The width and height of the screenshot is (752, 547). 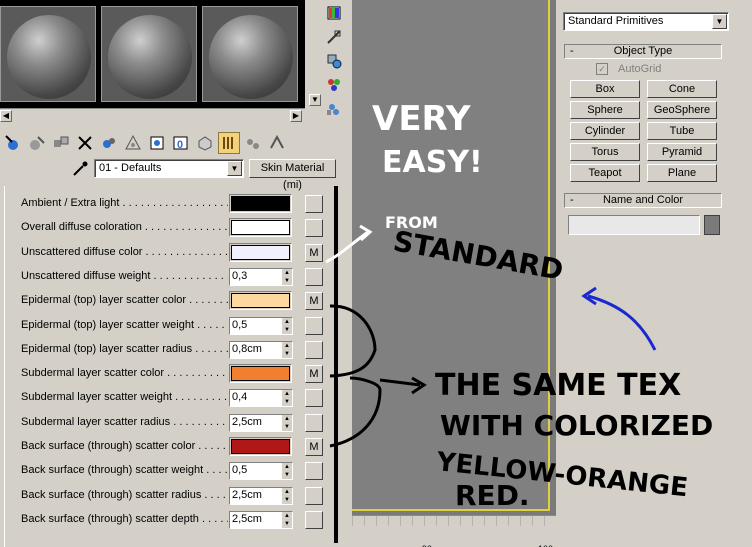 I want to click on cylinder-button: Cylinder, so click(x=605, y=131).